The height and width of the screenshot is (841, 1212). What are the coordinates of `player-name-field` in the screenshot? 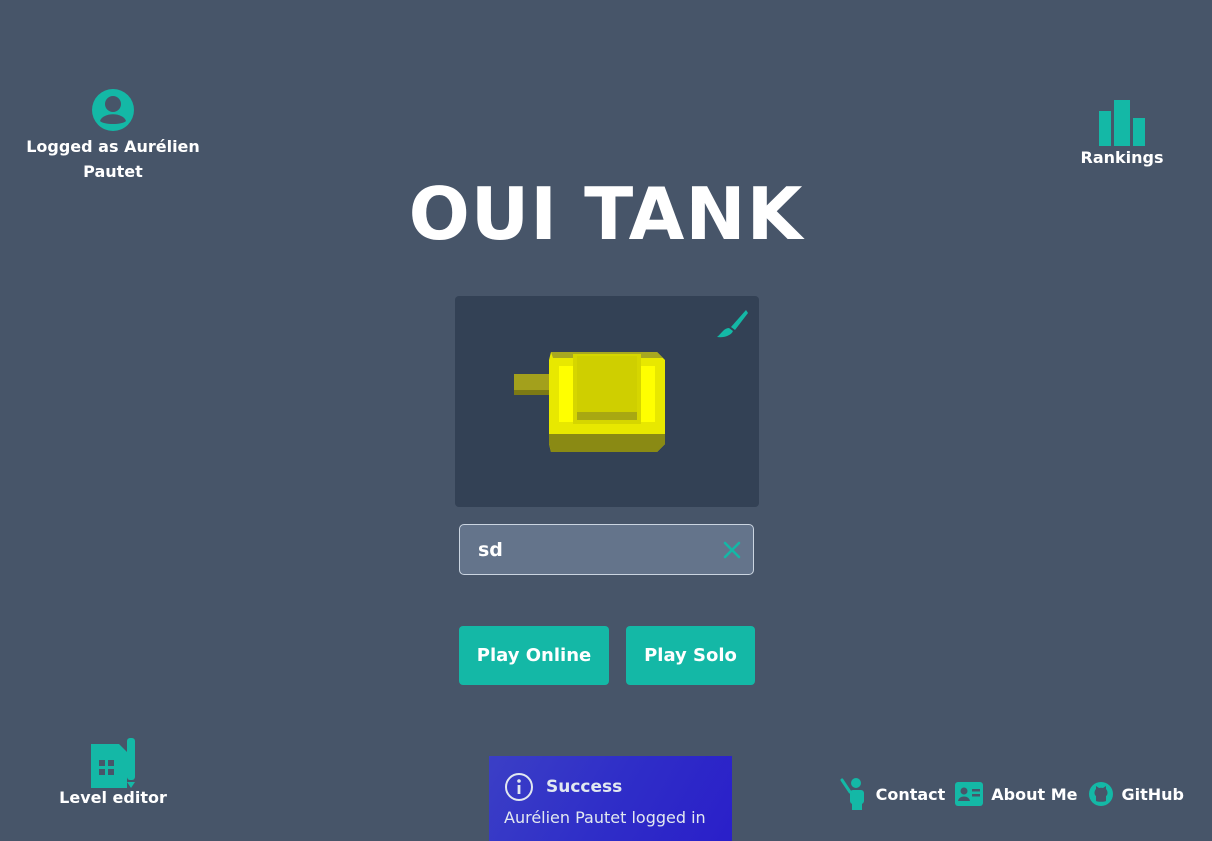 It's located at (606, 549).